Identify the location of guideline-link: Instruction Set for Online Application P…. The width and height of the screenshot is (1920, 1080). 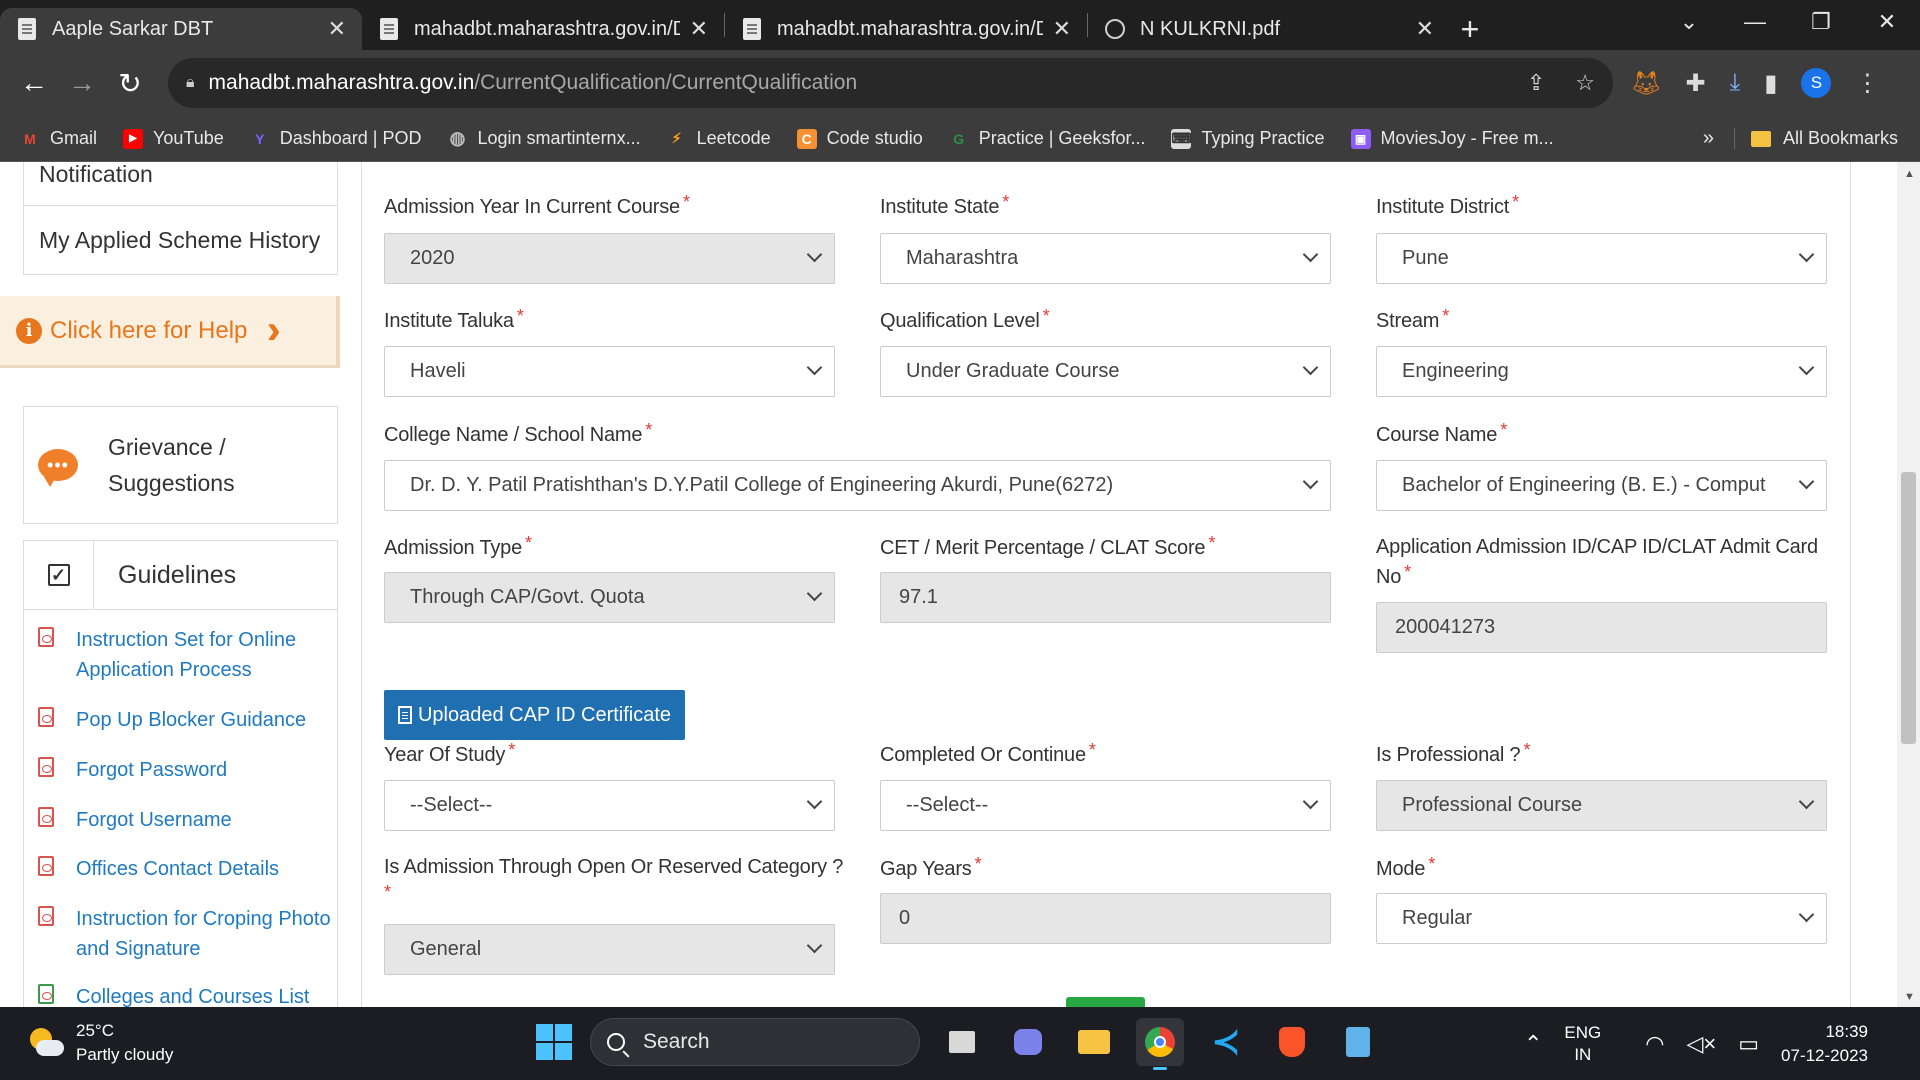
(192, 655).